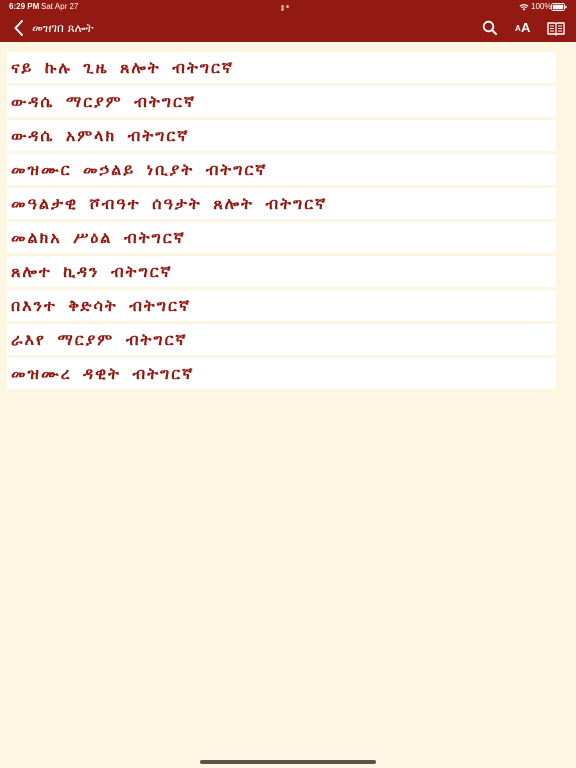  Describe the element at coordinates (101, 305) in the screenshot. I see `prayer-title: በእንተ ቅድሳት ብትግርኛ` at that location.